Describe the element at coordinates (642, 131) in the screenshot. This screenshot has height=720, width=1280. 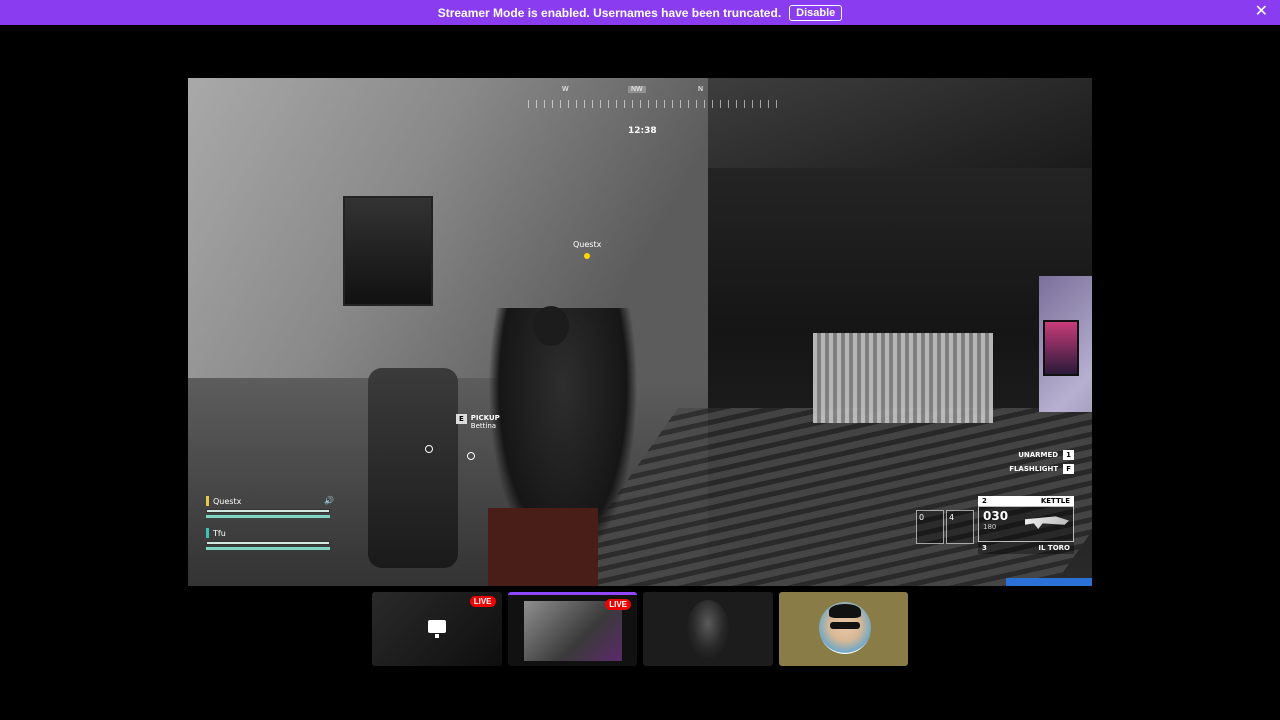
I see `match-timer: 12:38` at that location.